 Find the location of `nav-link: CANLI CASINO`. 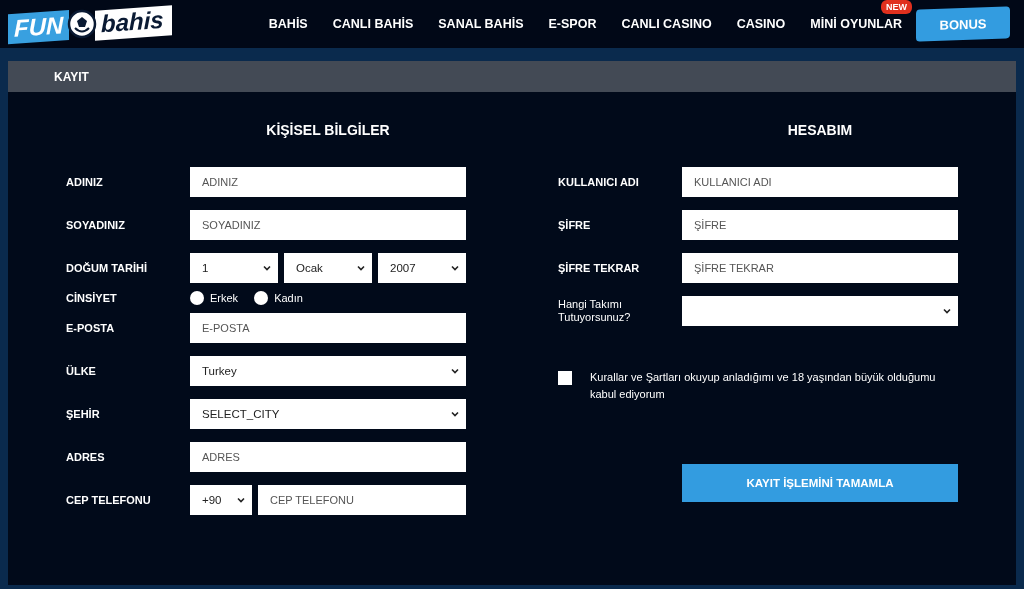

nav-link: CANLI CASINO is located at coordinates (666, 24).